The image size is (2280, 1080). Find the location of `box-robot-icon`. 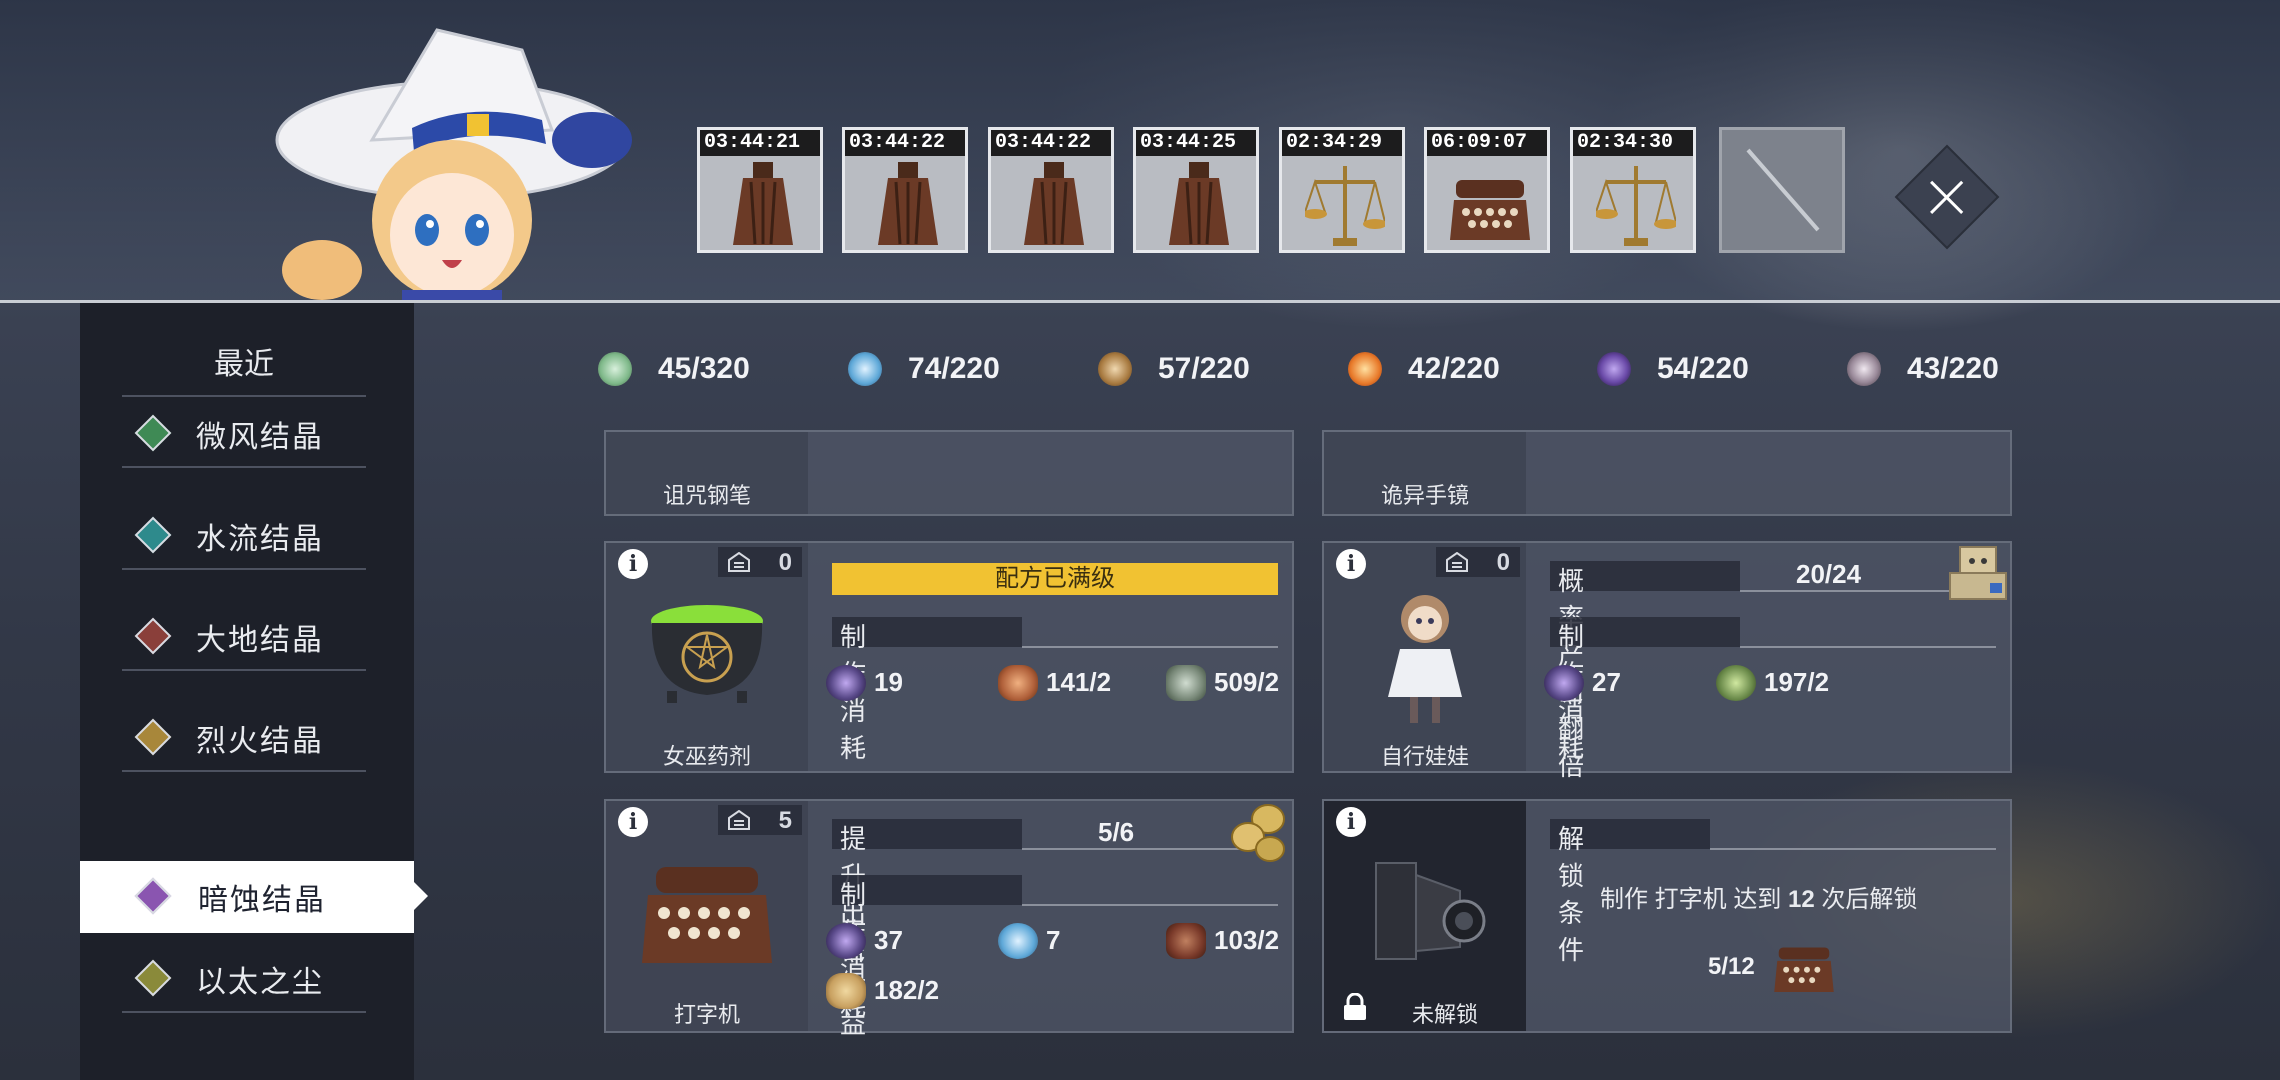

box-robot-icon is located at coordinates (1978, 573).